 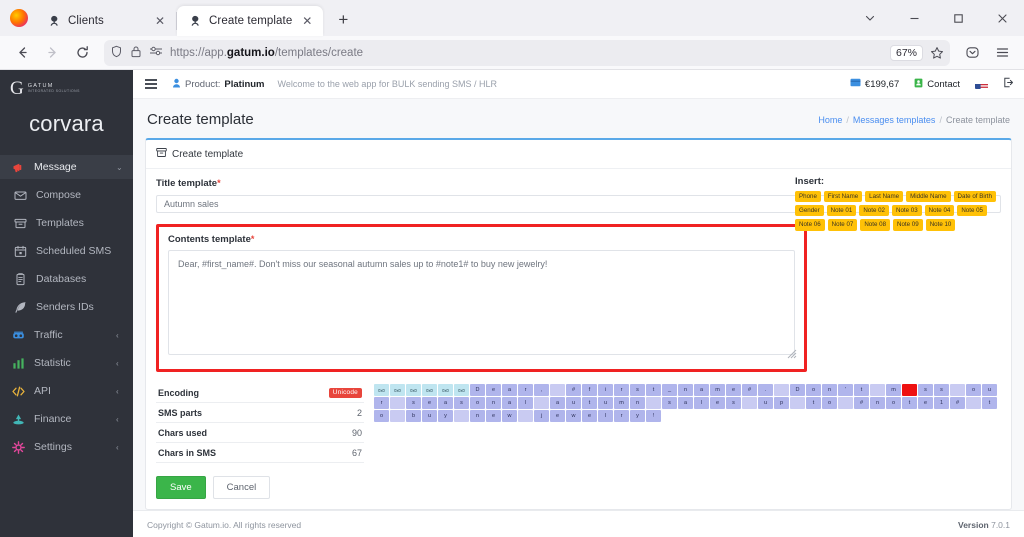 What do you see at coordinates (894, 120) in the screenshot?
I see `breadcrumb-item-messages-templates: Messages templates` at bounding box center [894, 120].